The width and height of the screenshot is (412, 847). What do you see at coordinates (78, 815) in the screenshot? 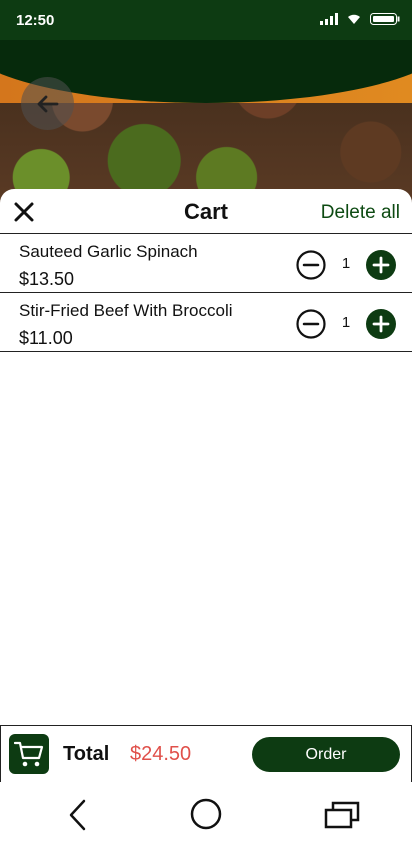
I see `nav-back-icon` at bounding box center [78, 815].